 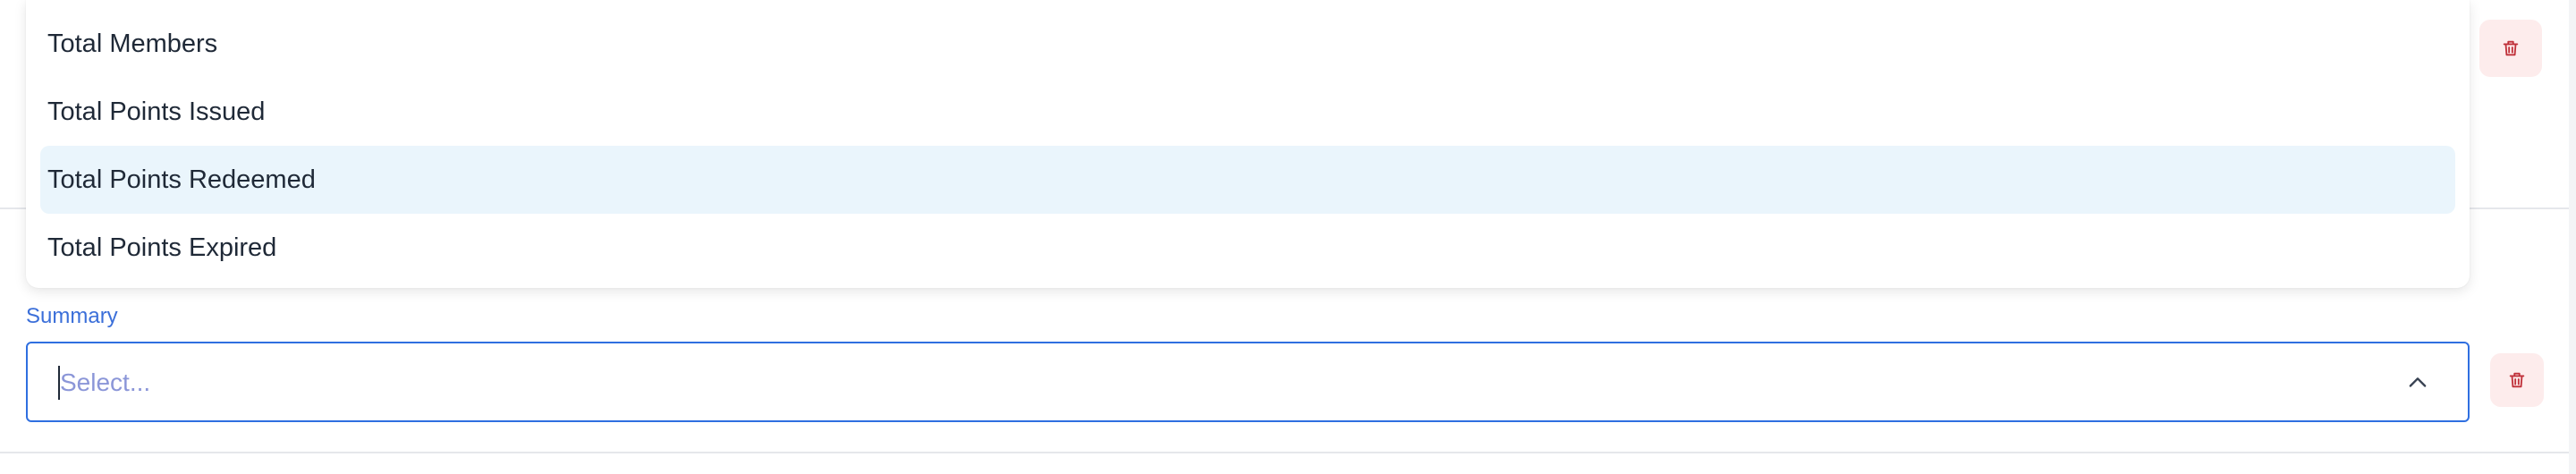 What do you see at coordinates (1247, 112) in the screenshot?
I see `option-total-points-issued: Total Points Issued` at bounding box center [1247, 112].